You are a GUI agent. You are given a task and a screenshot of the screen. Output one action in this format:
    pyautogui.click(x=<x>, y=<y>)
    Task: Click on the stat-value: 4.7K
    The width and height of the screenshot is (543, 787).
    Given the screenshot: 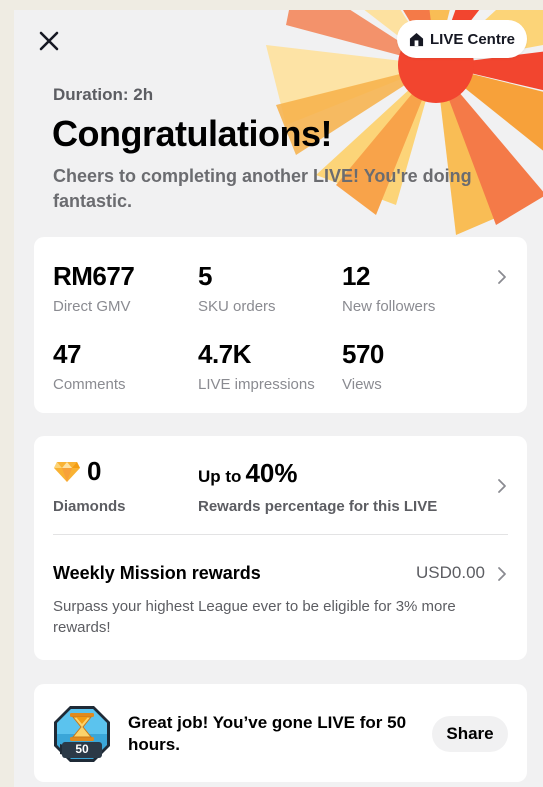 What is the action you would take?
    pyautogui.click(x=224, y=354)
    